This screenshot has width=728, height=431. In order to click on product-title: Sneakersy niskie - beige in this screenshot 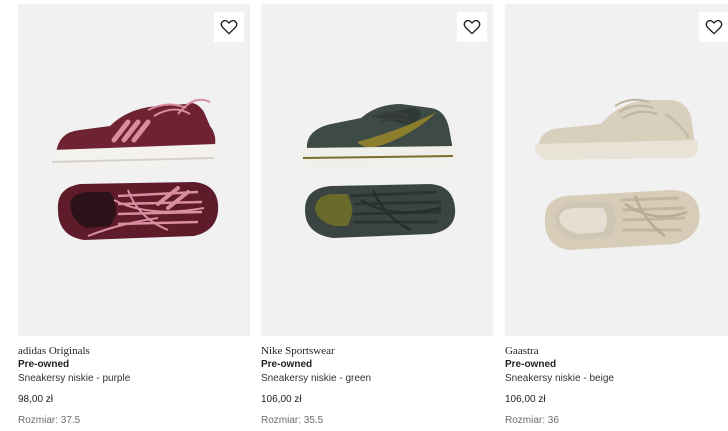, I will do `click(616, 379)`.